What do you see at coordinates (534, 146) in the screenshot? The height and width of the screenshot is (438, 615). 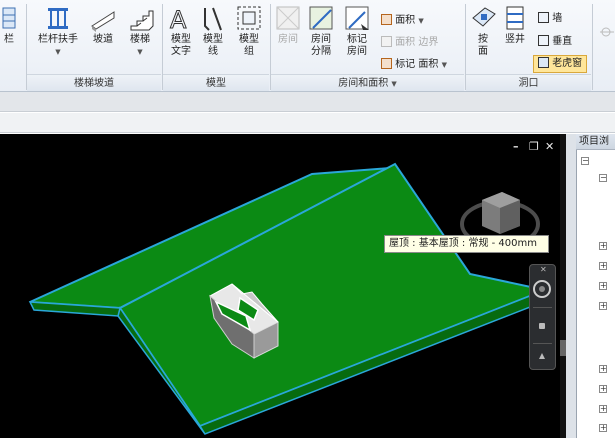 I see `viewport-restore-button: ❐` at bounding box center [534, 146].